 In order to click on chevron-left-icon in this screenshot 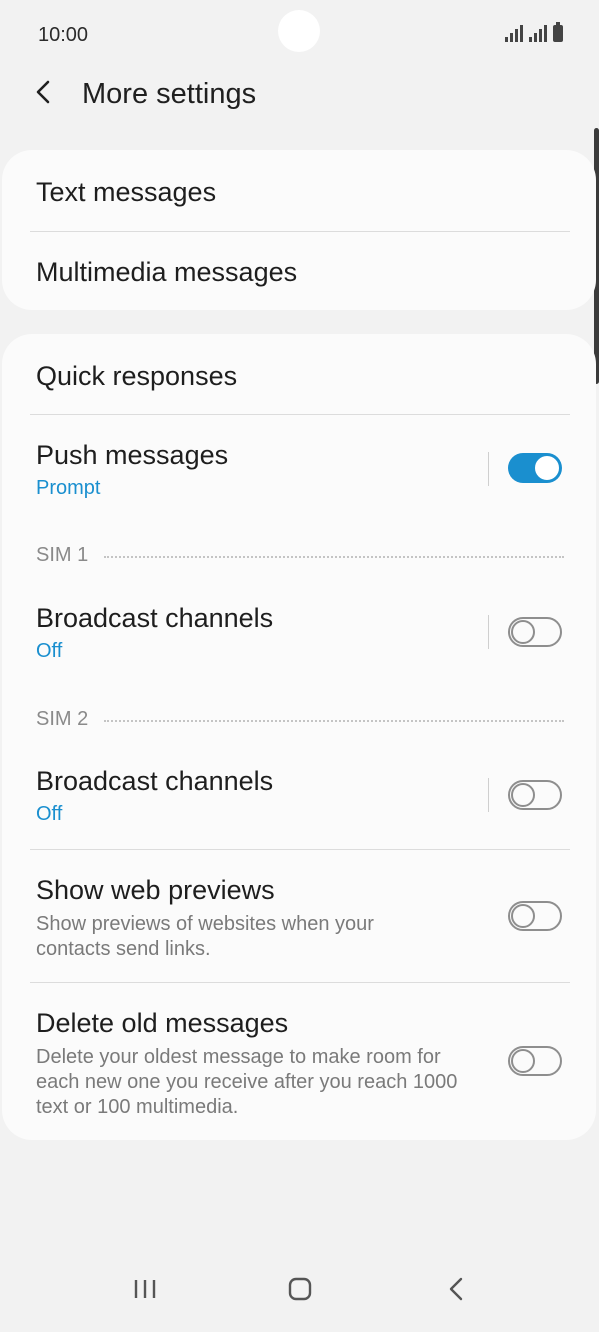, I will do `click(43, 92)`.